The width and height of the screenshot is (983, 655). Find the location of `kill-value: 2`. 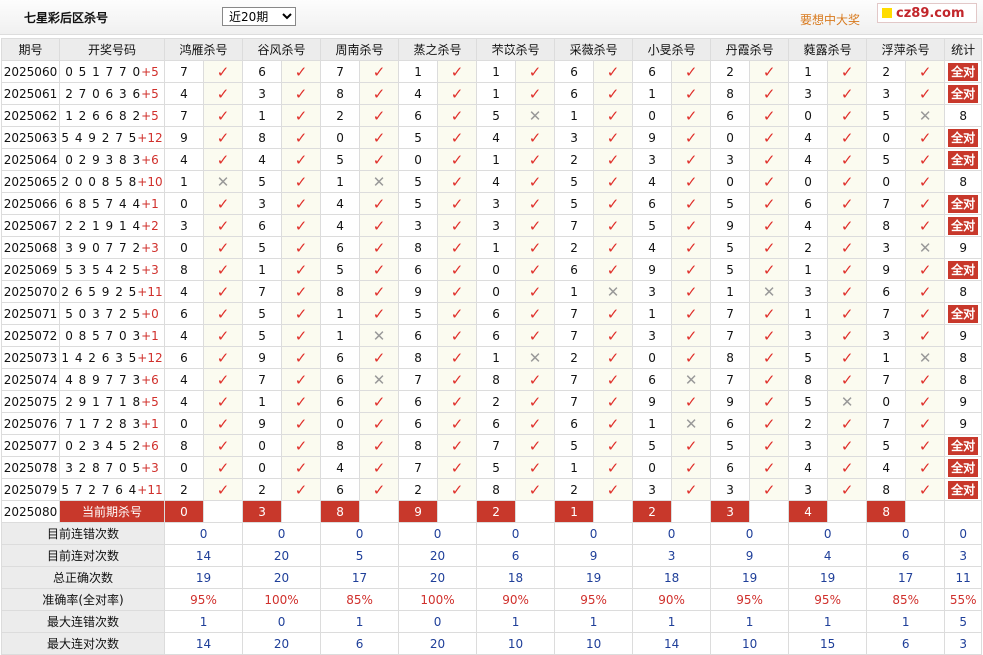

kill-value: 2 is located at coordinates (184, 489).